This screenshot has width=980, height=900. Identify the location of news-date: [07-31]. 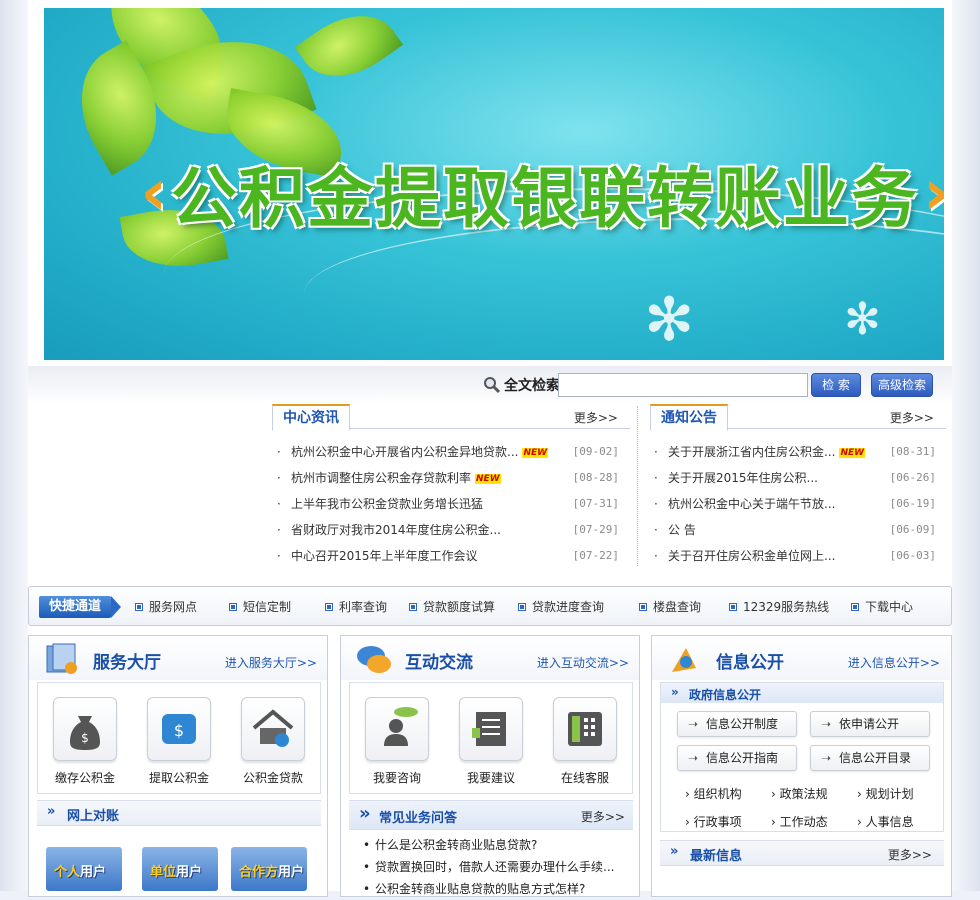
(595, 503).